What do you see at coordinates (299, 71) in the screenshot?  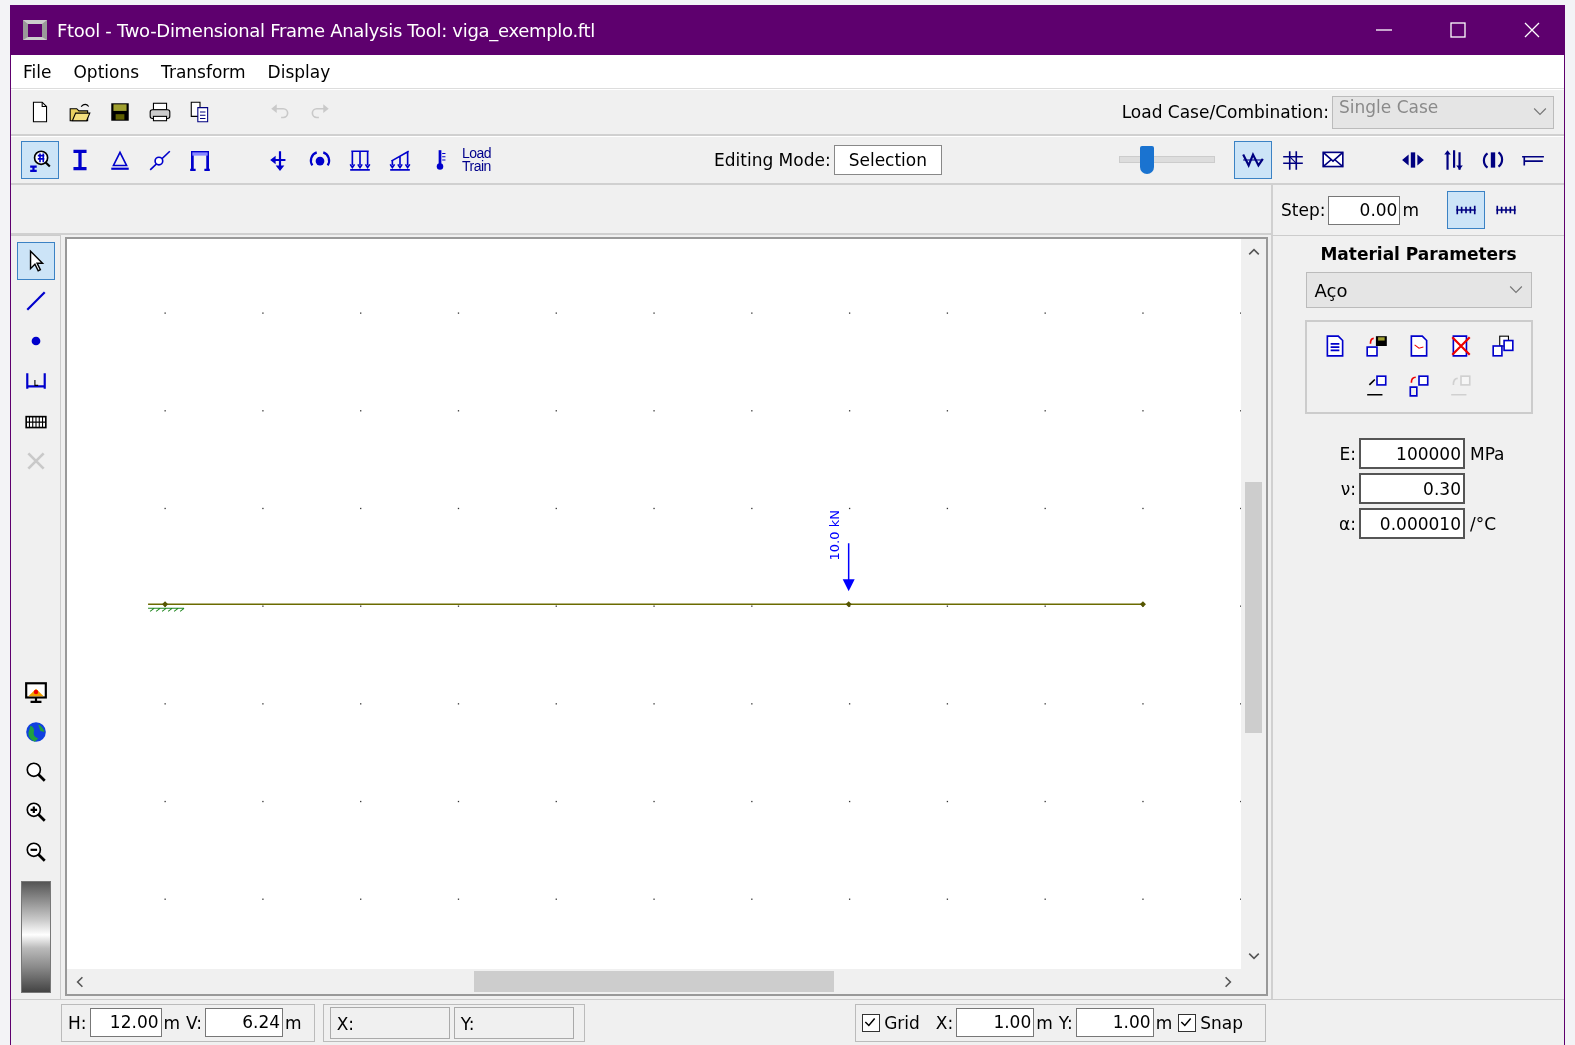 I see `menu-item: Display` at bounding box center [299, 71].